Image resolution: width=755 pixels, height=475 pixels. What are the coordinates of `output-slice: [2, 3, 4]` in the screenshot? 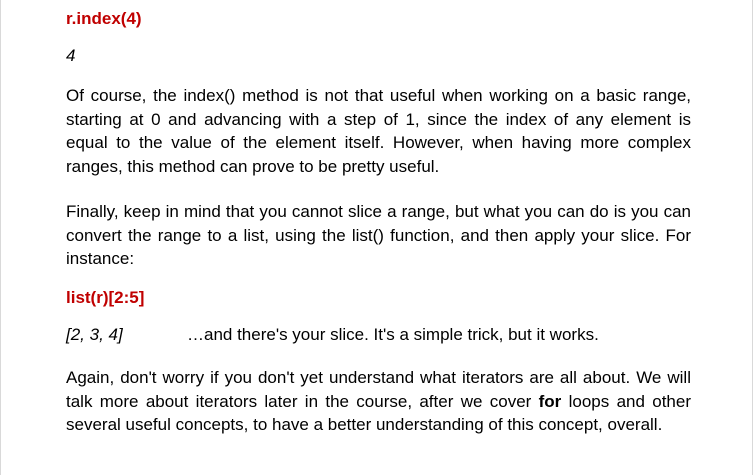 It's located at (94, 334).